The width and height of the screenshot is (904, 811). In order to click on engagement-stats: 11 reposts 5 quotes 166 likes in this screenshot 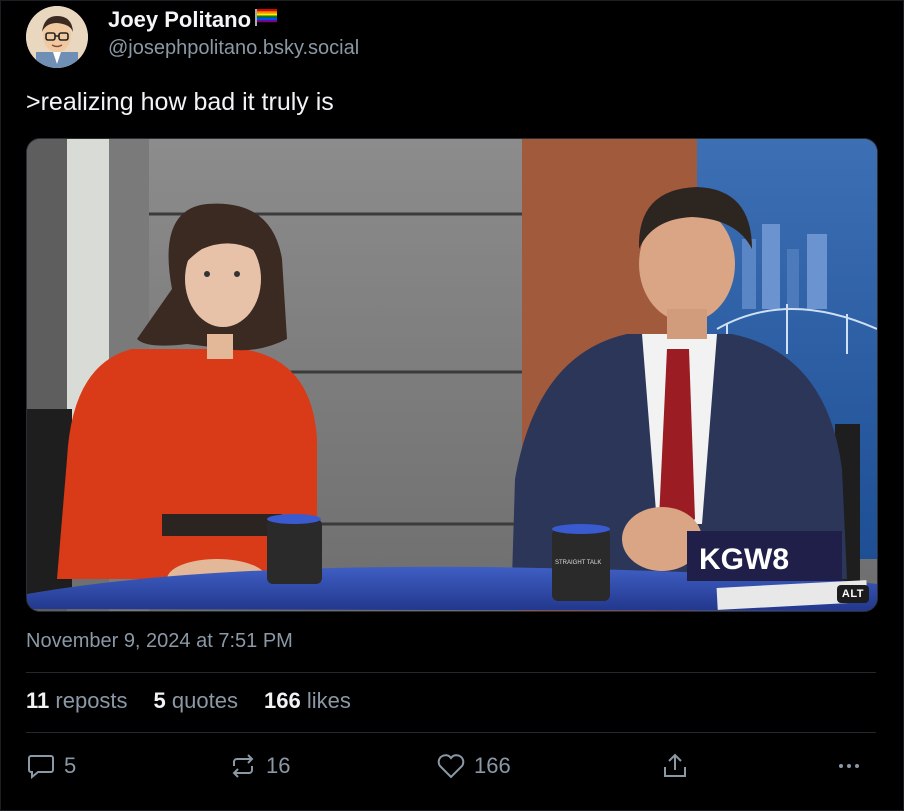, I will do `click(188, 701)`.